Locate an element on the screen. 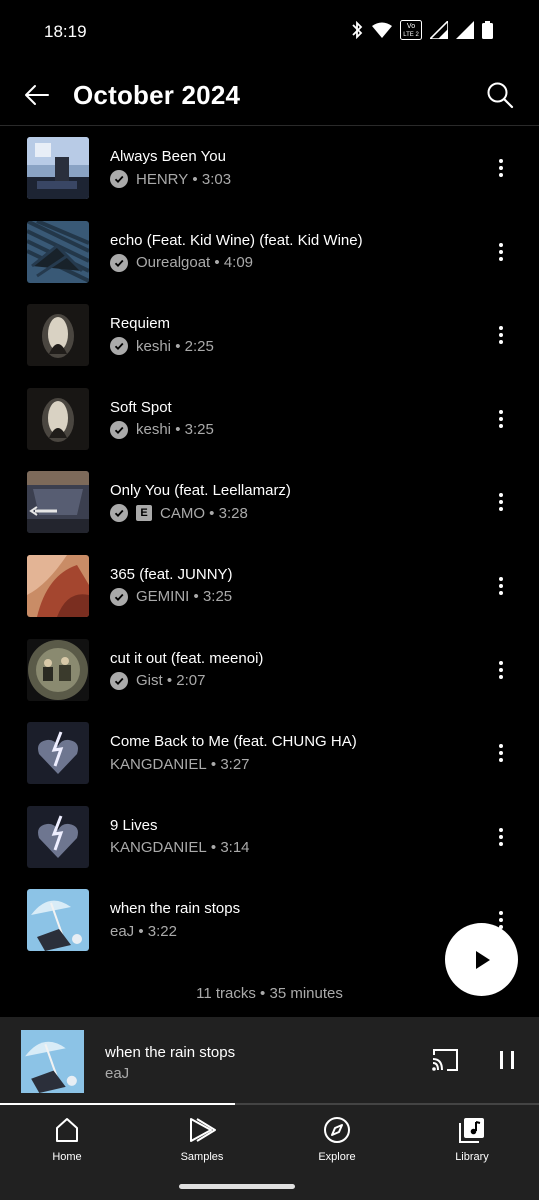 The width and height of the screenshot is (539, 1200). track-title: Requiem is located at coordinates (140, 324).